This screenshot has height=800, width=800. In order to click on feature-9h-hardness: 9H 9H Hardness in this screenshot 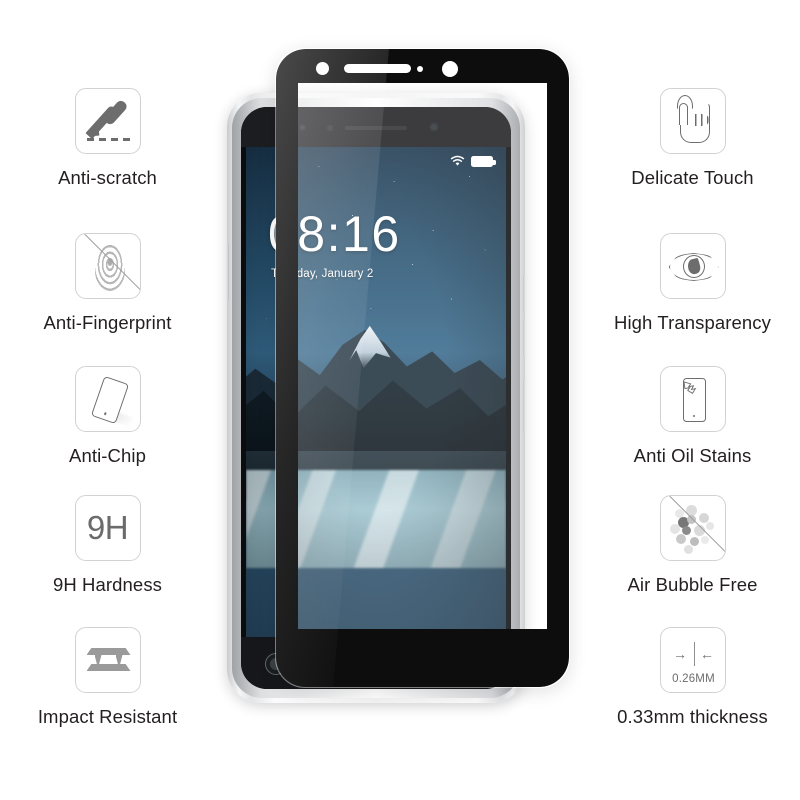, I will do `click(107, 545)`.